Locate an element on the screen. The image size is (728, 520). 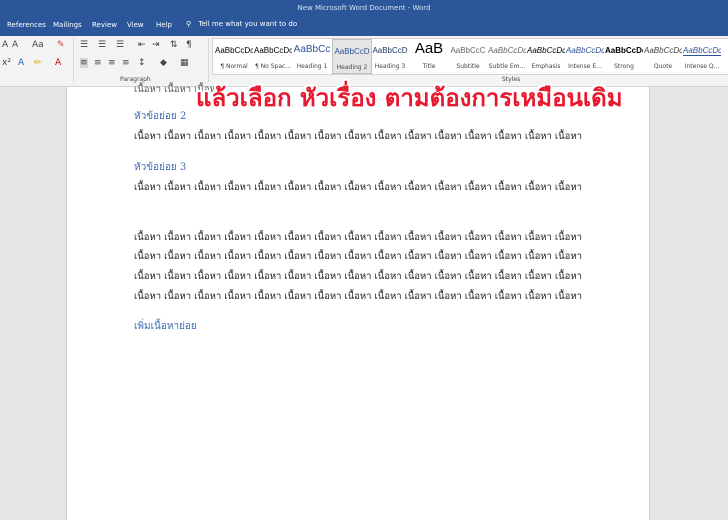
style-name: Emphasis is located at coordinates (546, 66).